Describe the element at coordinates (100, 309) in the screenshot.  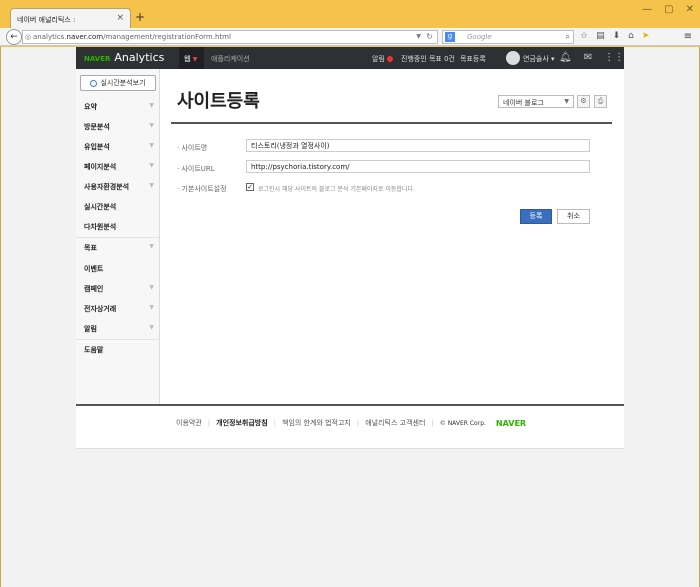
I see `sidebar-item-label: 전자상거래` at that location.